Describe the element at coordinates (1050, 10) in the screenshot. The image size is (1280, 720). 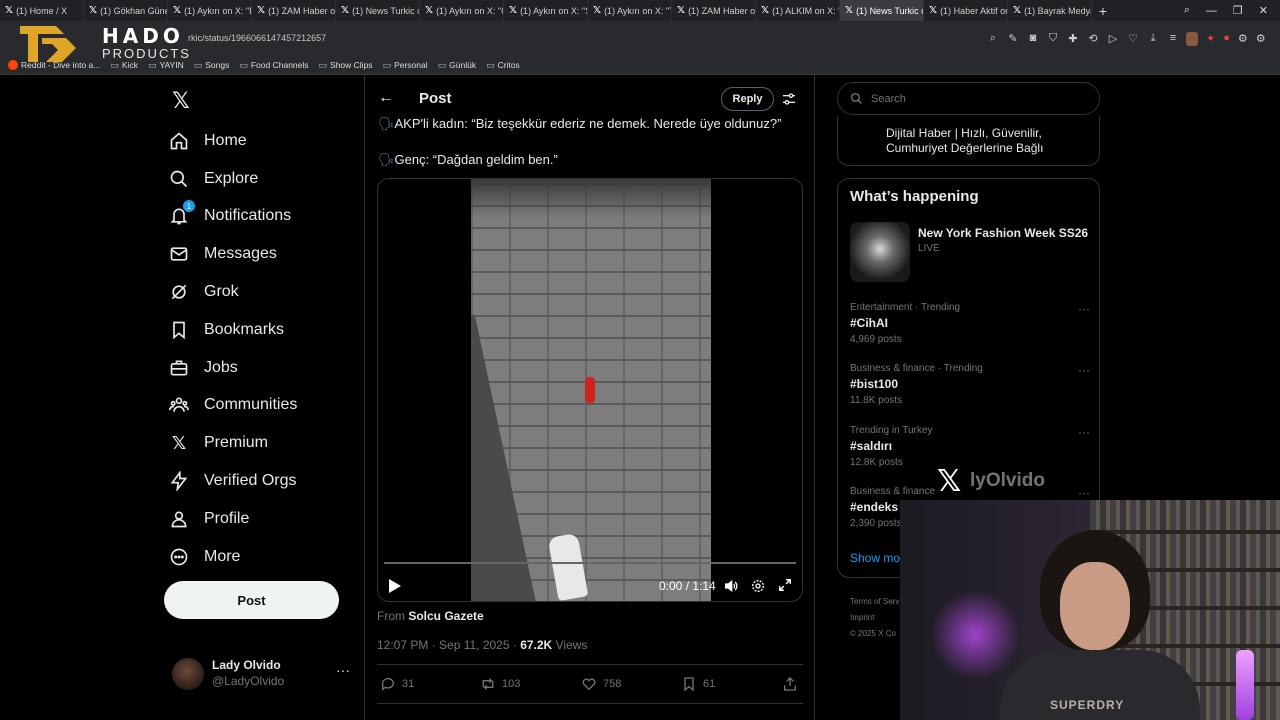
I see `browser-tab: 𝕏 (1) Bayrak Medya` at that location.